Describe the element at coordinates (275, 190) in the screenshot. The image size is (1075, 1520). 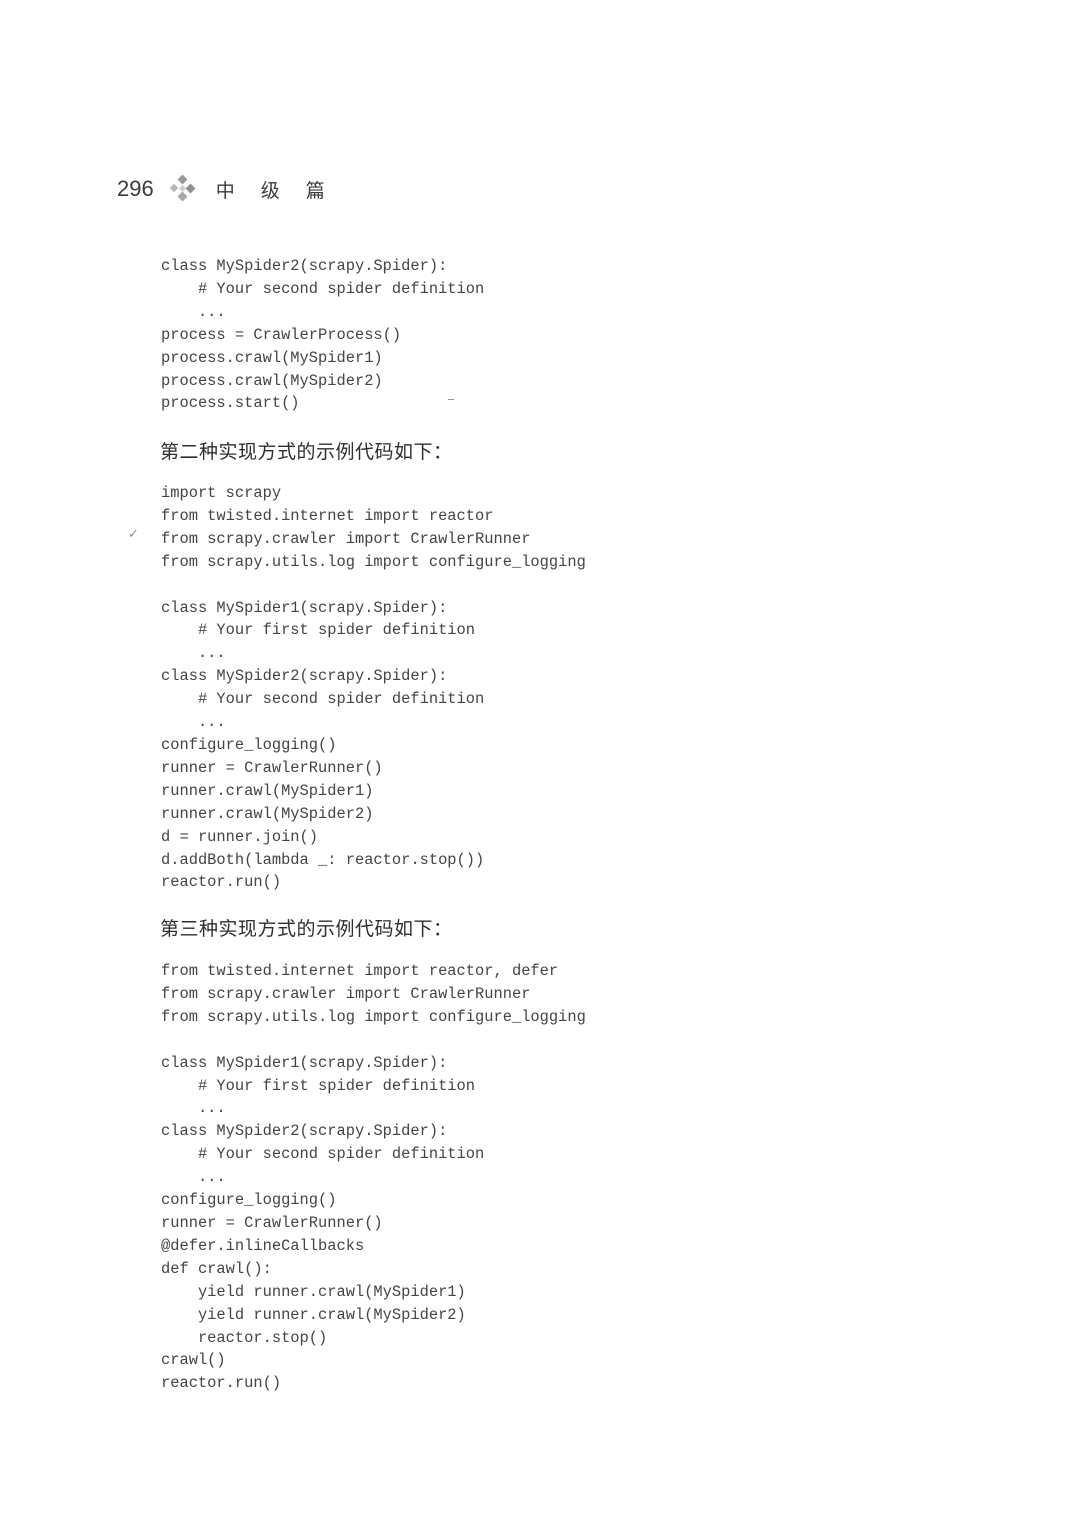
I see `section-title: 中 级 篇` at that location.